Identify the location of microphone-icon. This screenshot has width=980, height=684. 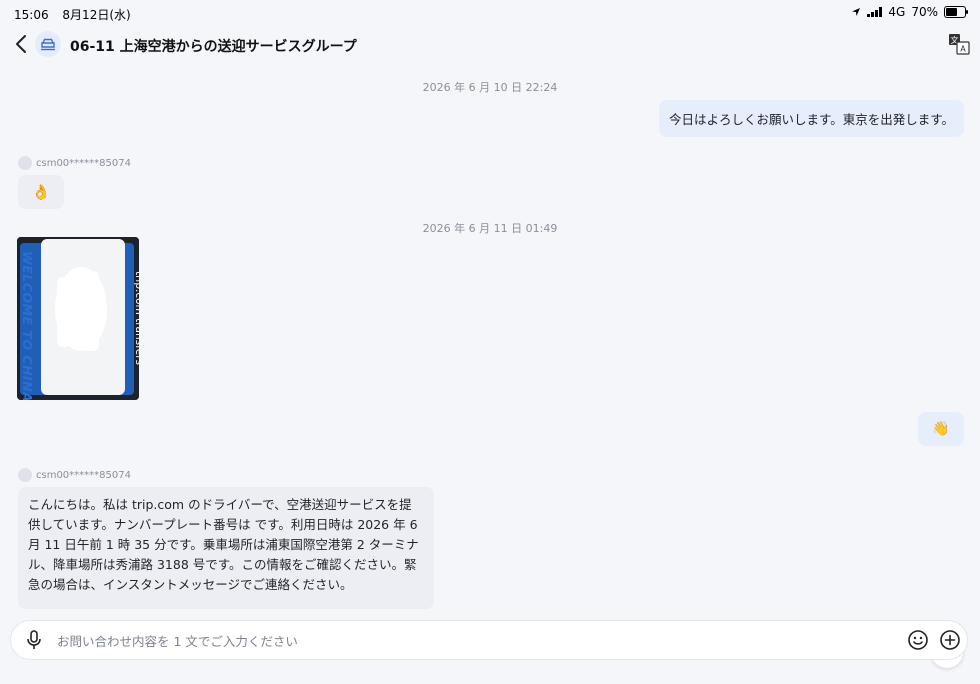
(34, 640).